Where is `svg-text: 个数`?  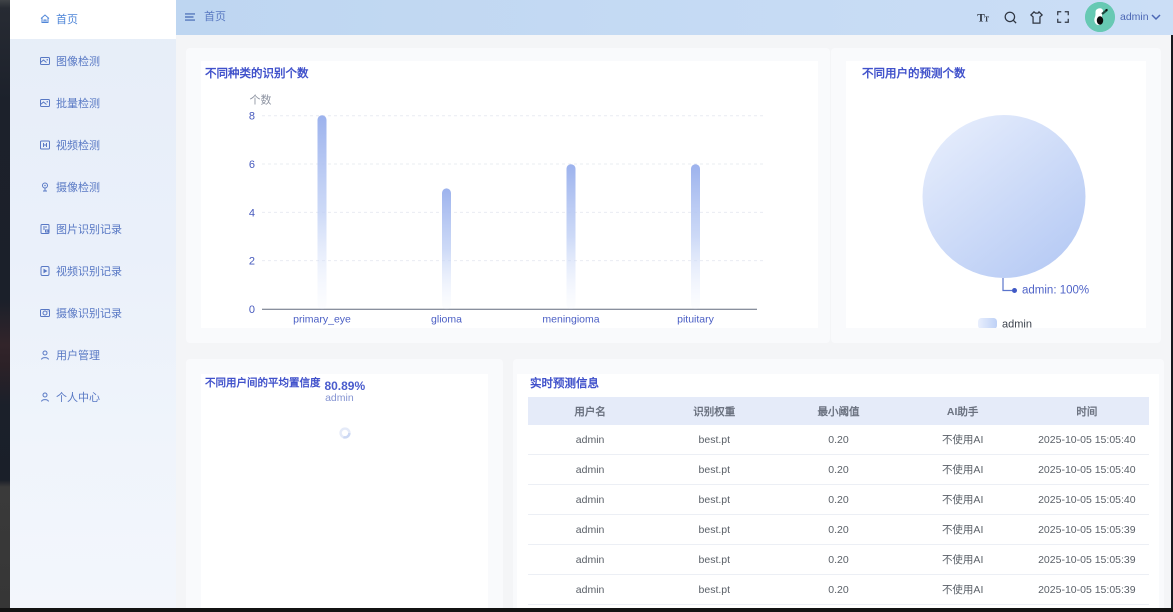 svg-text: 个数 is located at coordinates (261, 100).